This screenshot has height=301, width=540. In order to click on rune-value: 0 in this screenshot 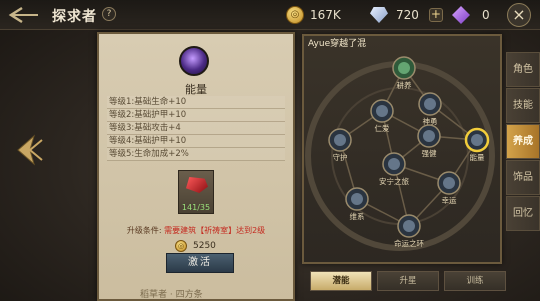, I will do `click(486, 15)`.